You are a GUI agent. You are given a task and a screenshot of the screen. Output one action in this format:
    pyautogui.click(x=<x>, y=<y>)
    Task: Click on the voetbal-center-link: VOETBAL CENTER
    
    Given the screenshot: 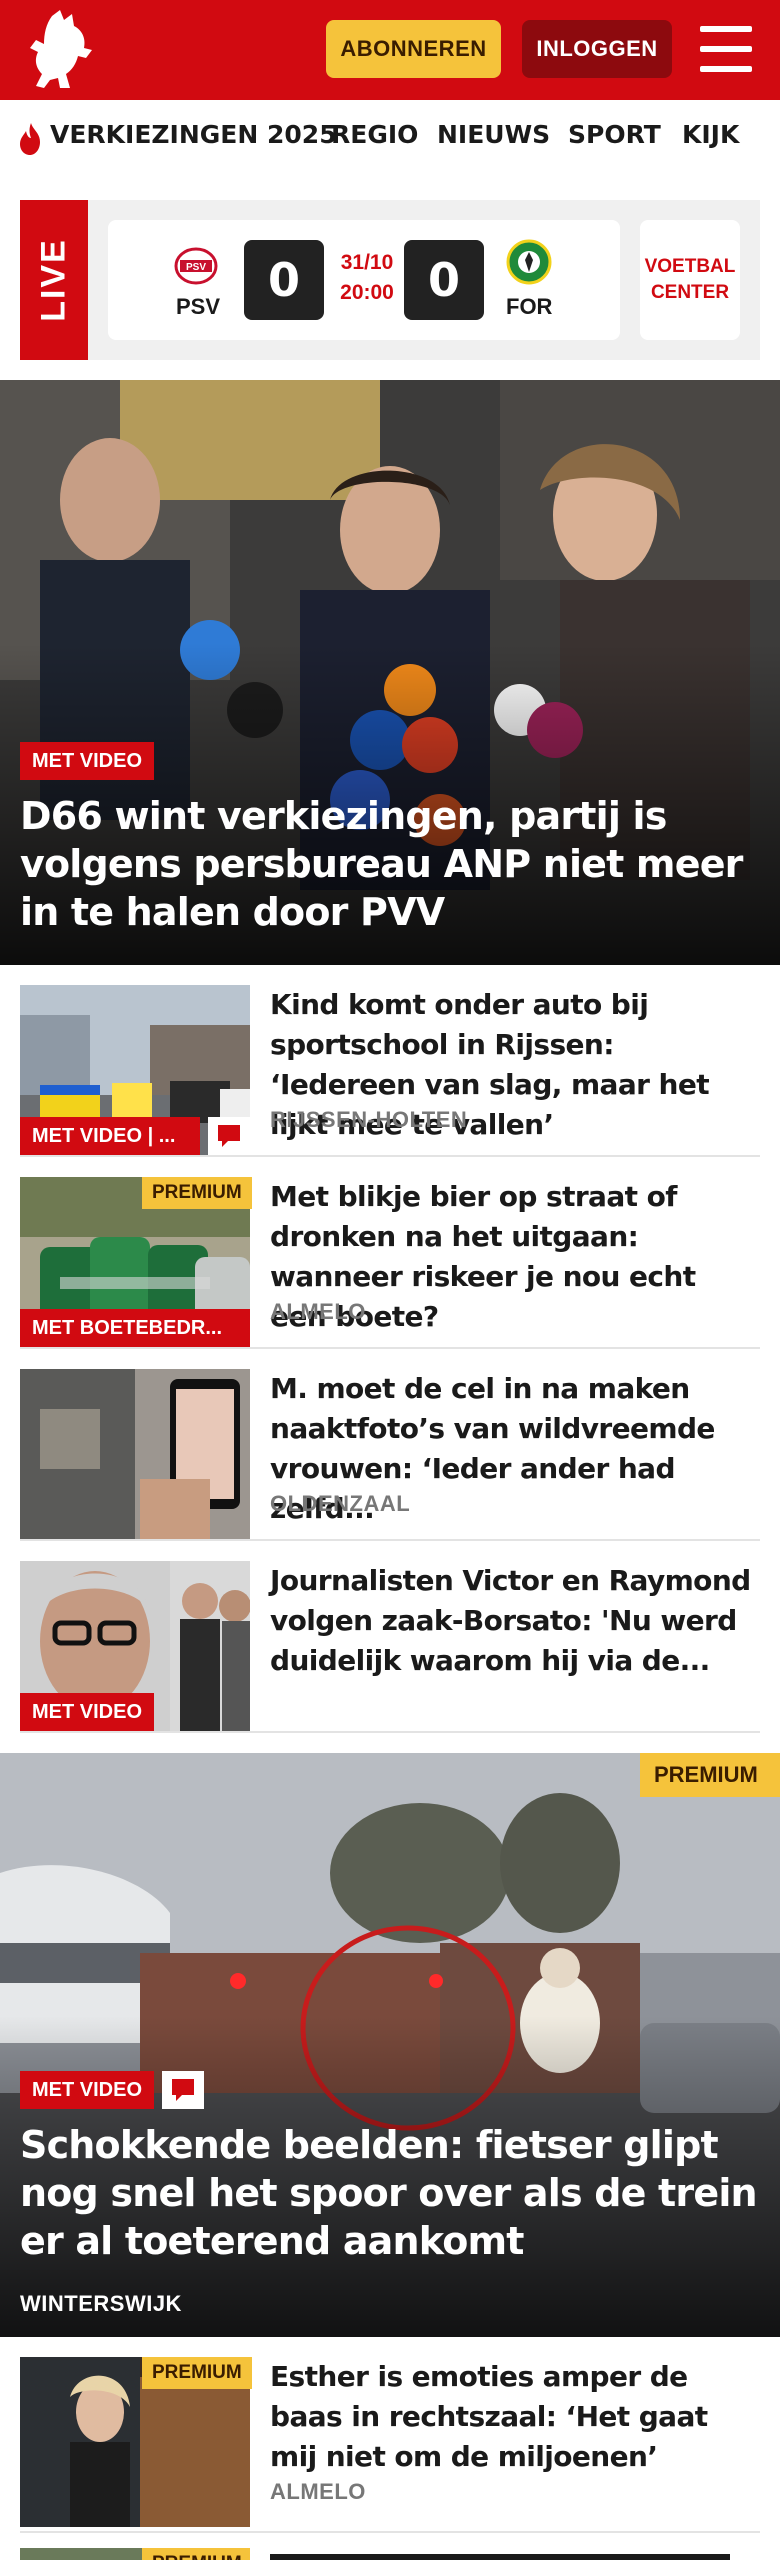 What is the action you would take?
    pyautogui.click(x=690, y=280)
    